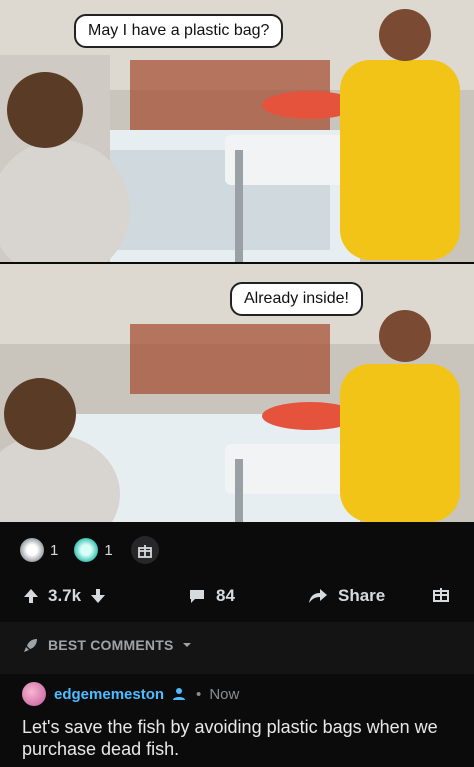  What do you see at coordinates (31, 596) in the screenshot?
I see `upvote-arrow-icon` at bounding box center [31, 596].